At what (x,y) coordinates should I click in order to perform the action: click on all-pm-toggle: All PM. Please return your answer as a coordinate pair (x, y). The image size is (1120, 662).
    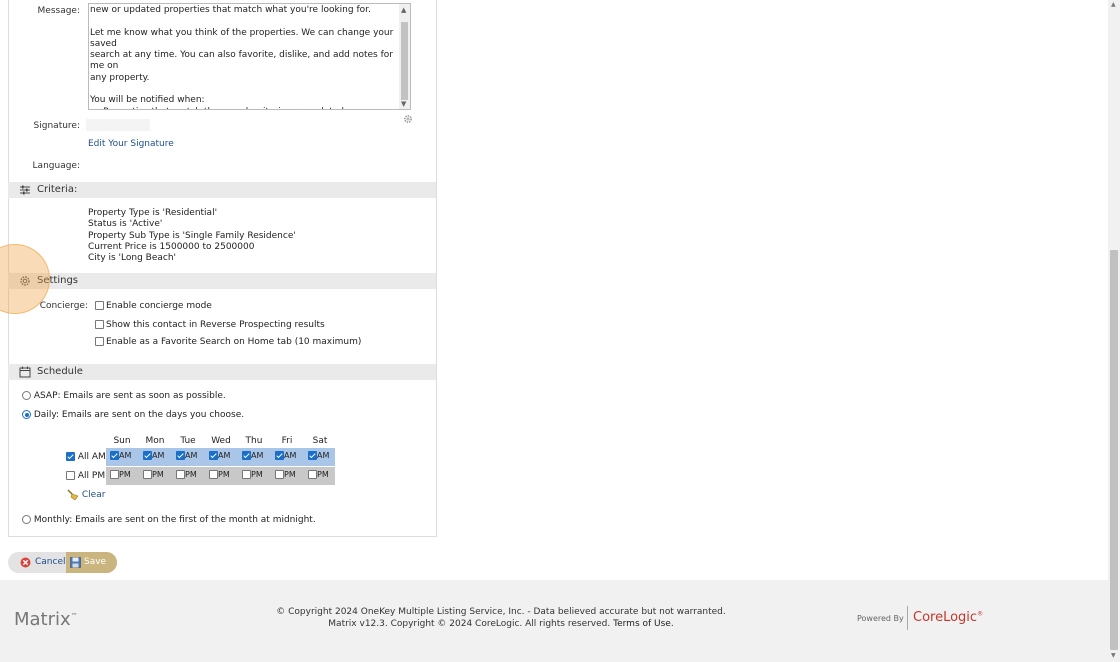
    Looking at the image, I should click on (85, 476).